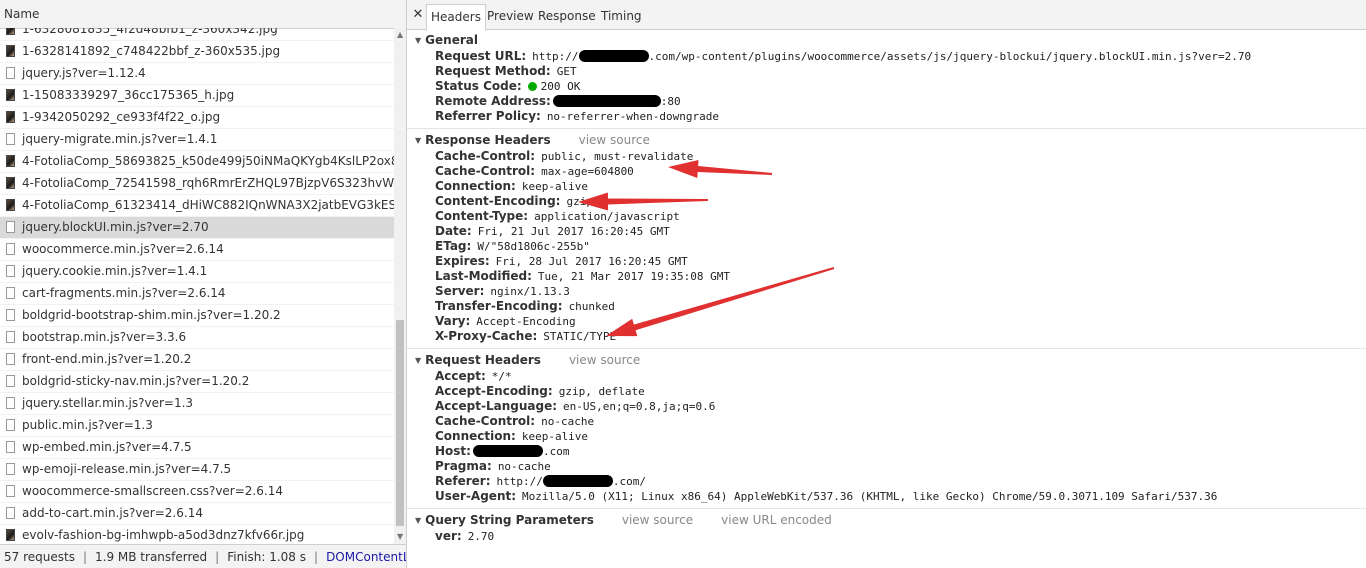  What do you see at coordinates (530, 291) in the screenshot?
I see `header-value: nginx/1.13.3` at bounding box center [530, 291].